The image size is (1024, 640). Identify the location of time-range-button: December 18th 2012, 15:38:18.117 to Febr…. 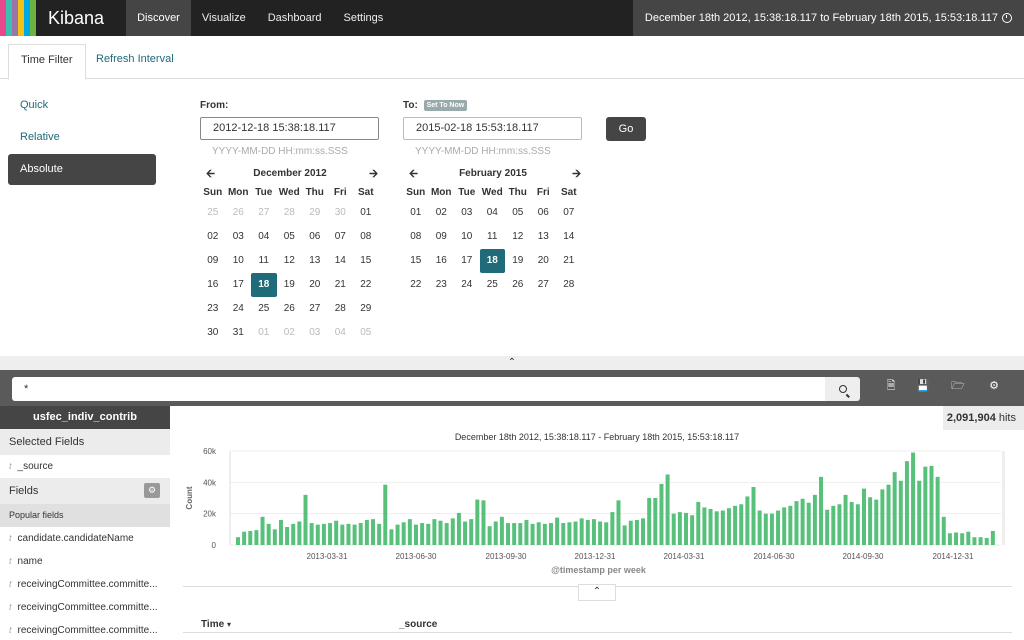
(828, 18).